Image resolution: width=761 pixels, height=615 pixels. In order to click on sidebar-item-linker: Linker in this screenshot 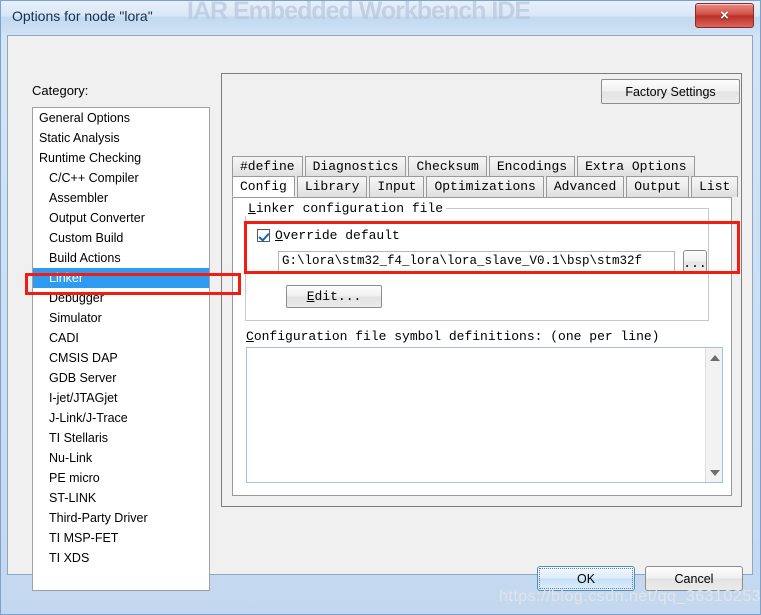, I will do `click(121, 278)`.